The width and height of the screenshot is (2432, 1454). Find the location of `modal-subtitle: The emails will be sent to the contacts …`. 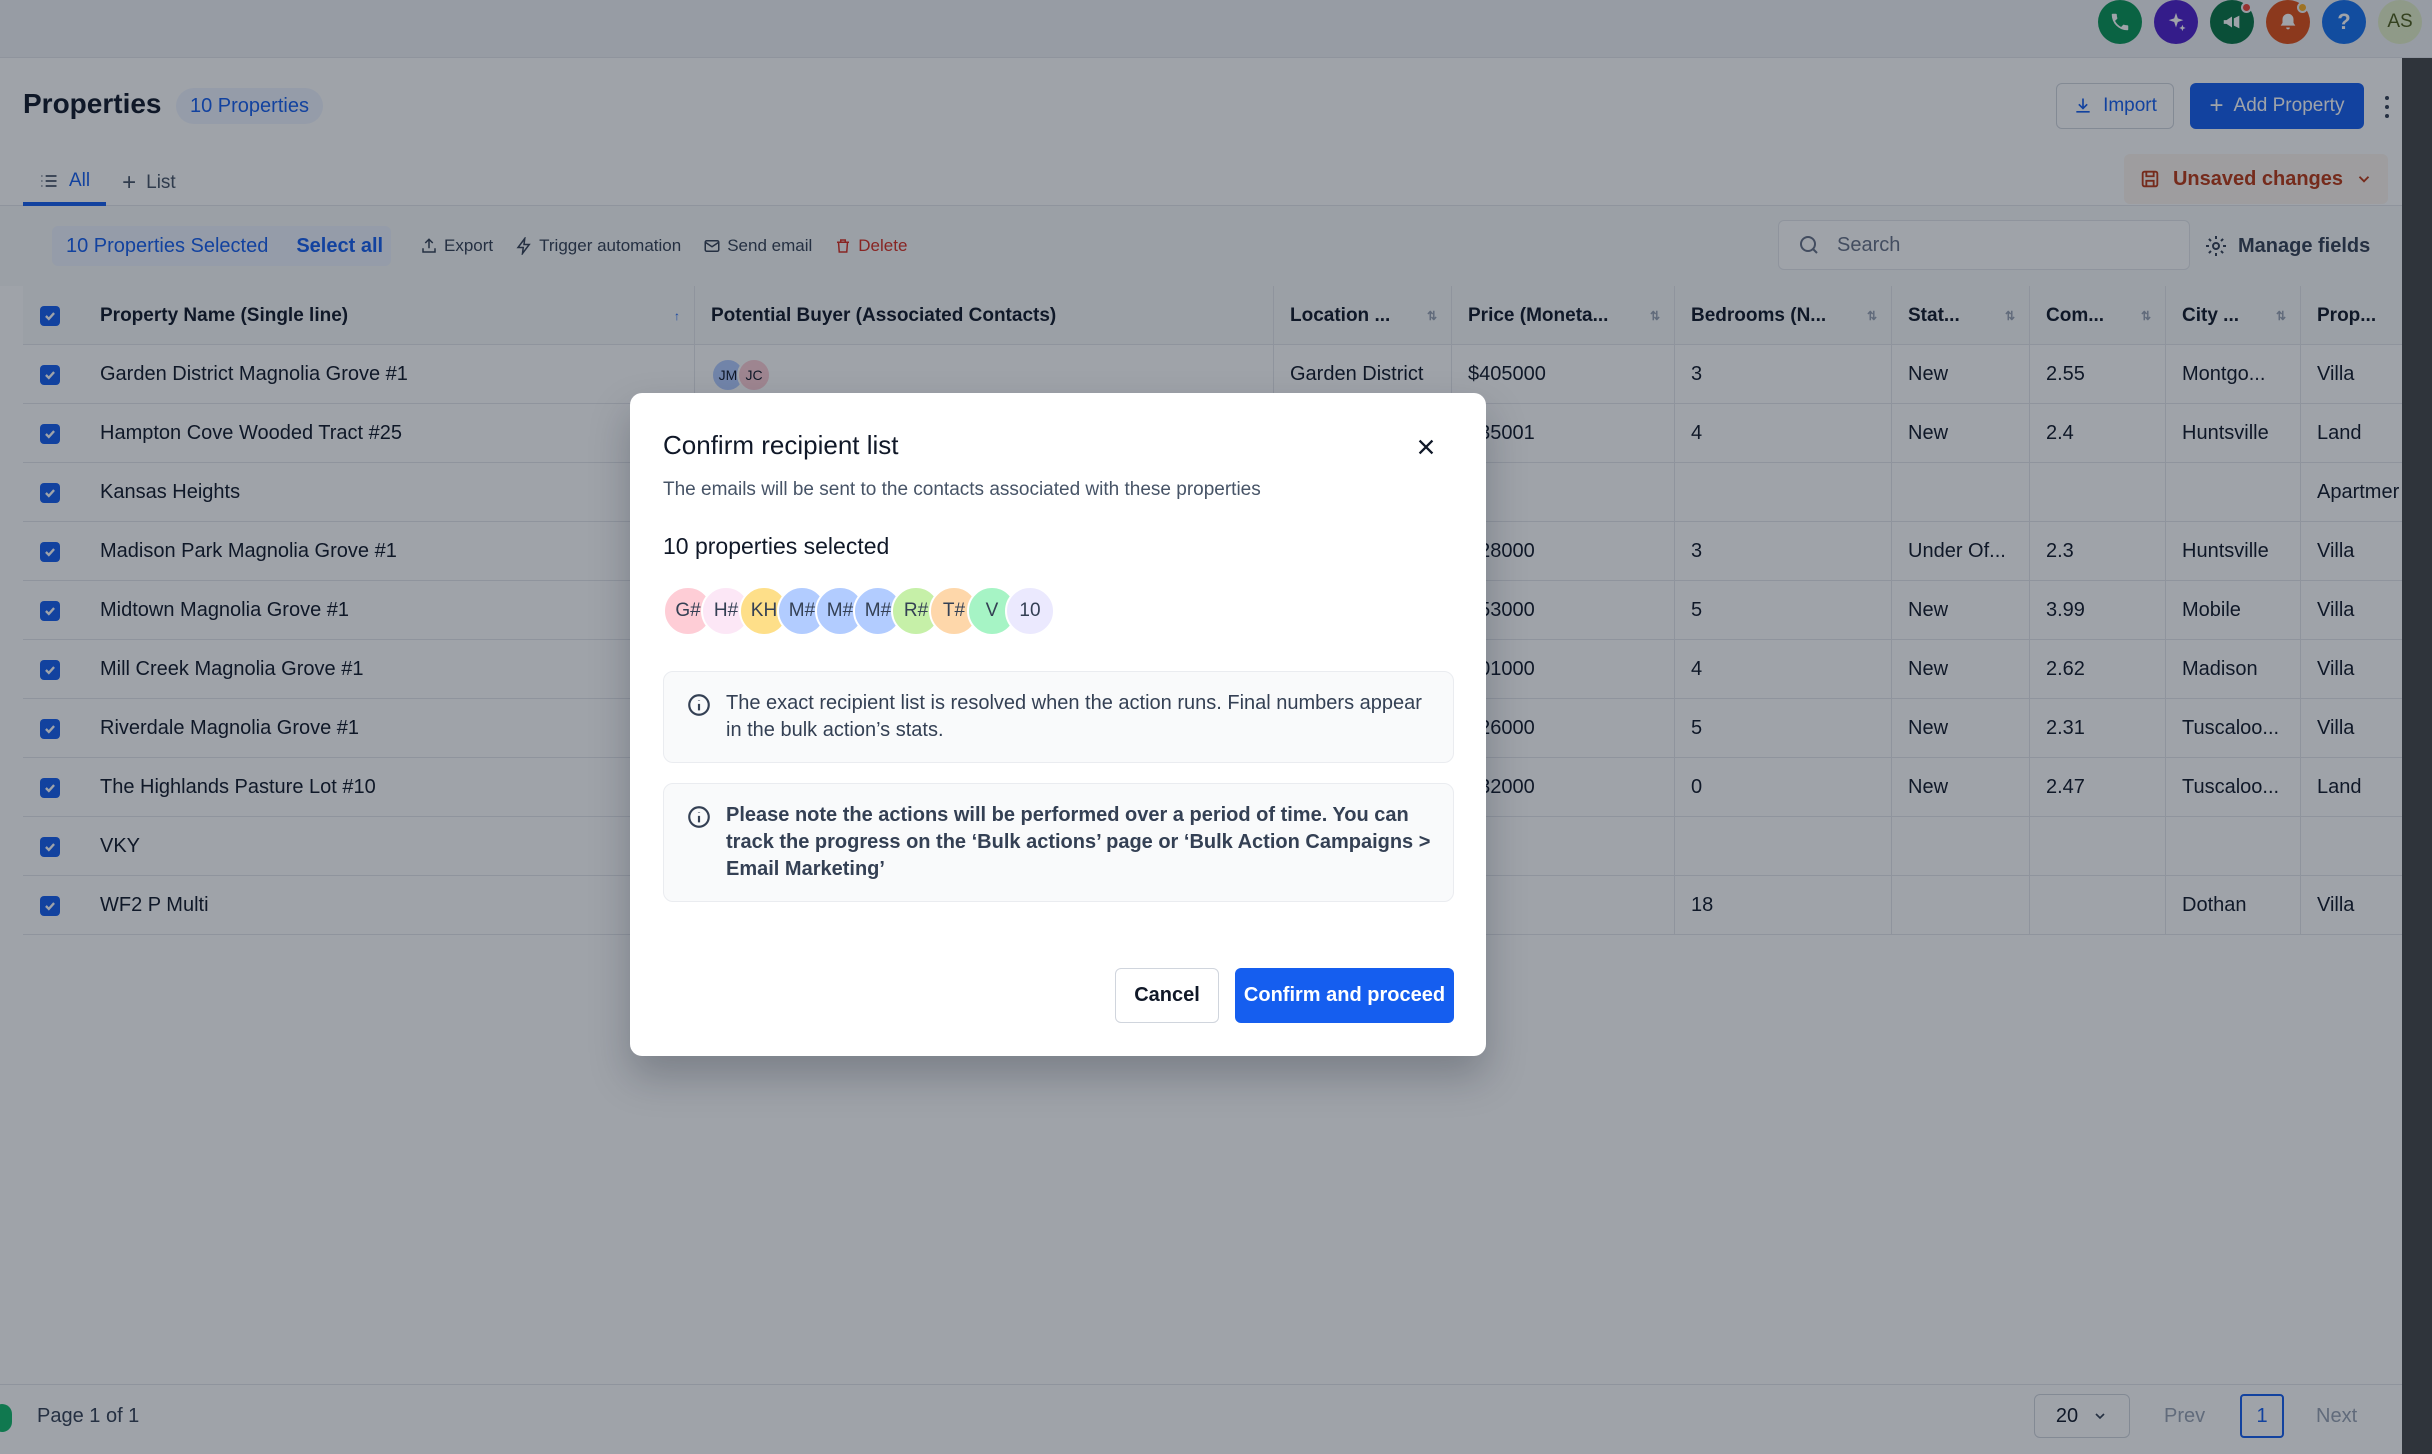

modal-subtitle: The emails will be sent to the contacts … is located at coordinates (962, 489).